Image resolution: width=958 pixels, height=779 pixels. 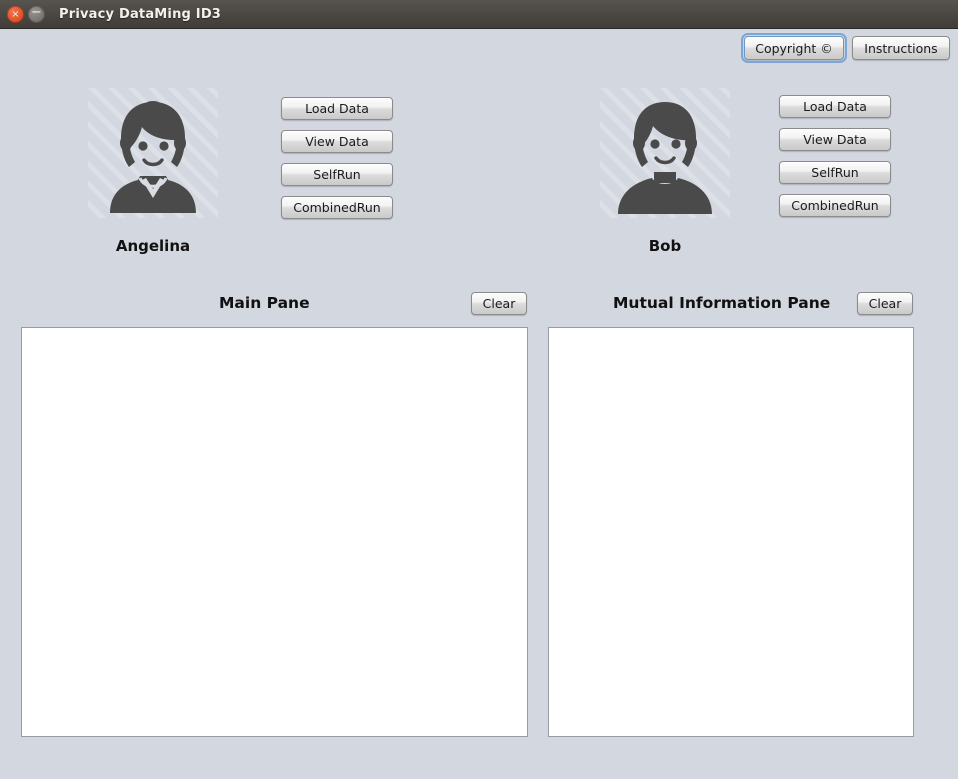 What do you see at coordinates (885, 303) in the screenshot?
I see `clear-mutual-information-pane-button: Clear` at bounding box center [885, 303].